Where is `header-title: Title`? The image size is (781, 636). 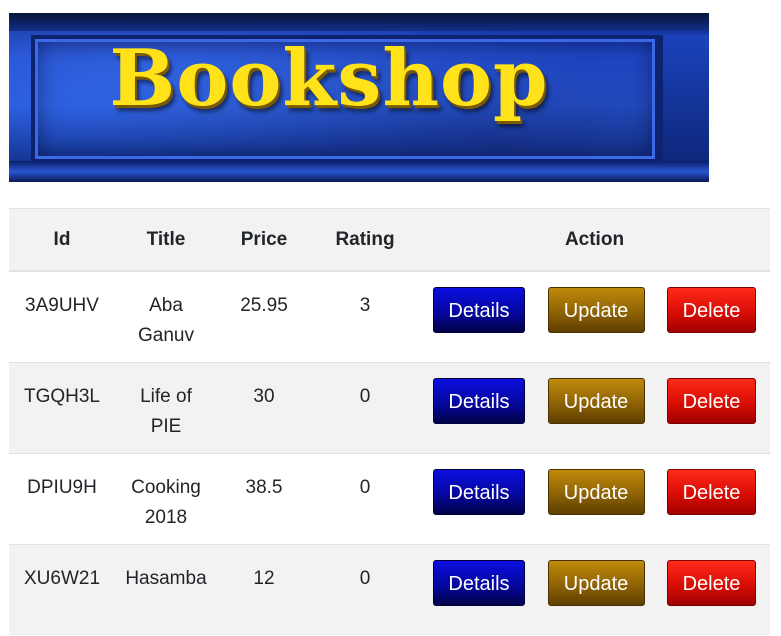 header-title: Title is located at coordinates (166, 240).